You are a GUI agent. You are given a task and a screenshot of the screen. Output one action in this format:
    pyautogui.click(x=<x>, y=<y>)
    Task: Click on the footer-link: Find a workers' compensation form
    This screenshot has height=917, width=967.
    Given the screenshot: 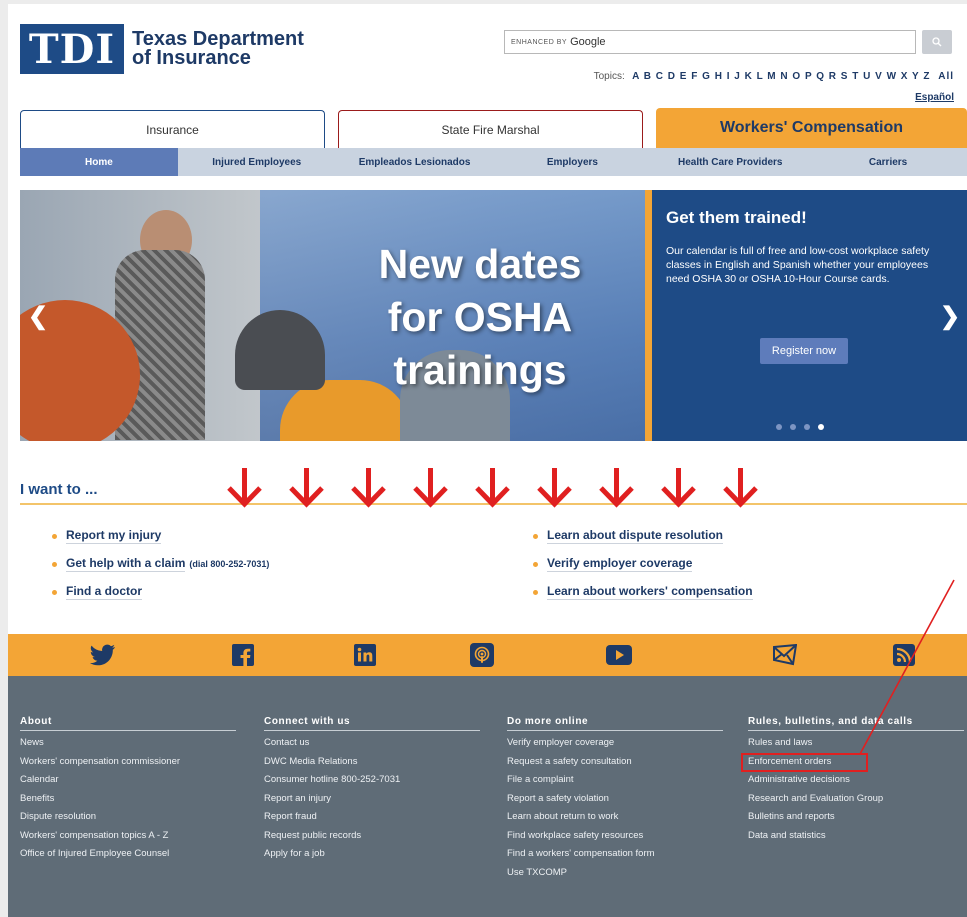 What is the action you would take?
    pyautogui.click(x=615, y=854)
    